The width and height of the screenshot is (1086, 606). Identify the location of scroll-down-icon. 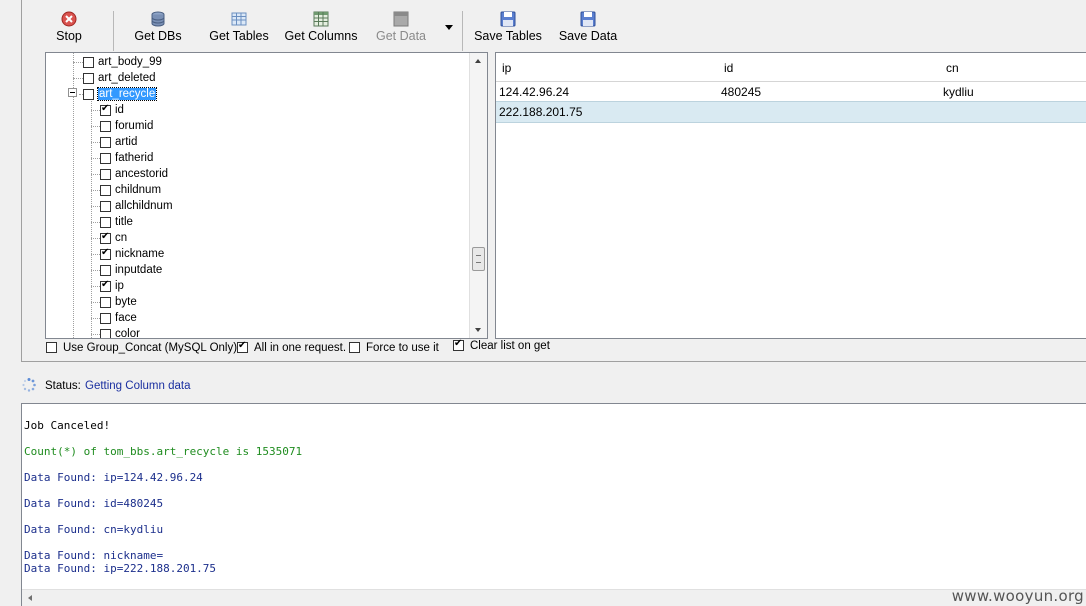
(478, 330).